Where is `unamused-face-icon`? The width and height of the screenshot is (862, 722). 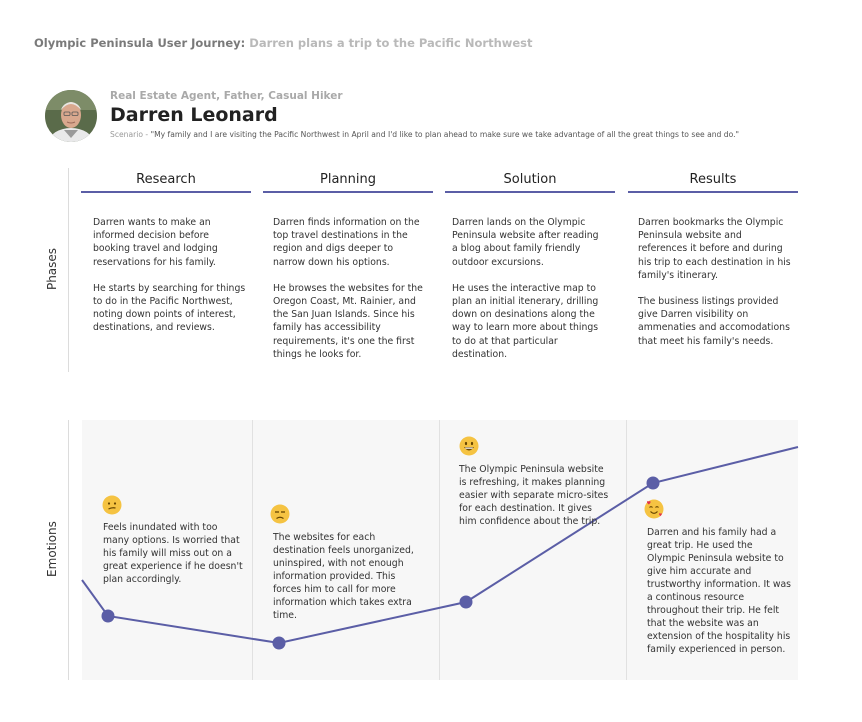 unamused-face-icon is located at coordinates (280, 514).